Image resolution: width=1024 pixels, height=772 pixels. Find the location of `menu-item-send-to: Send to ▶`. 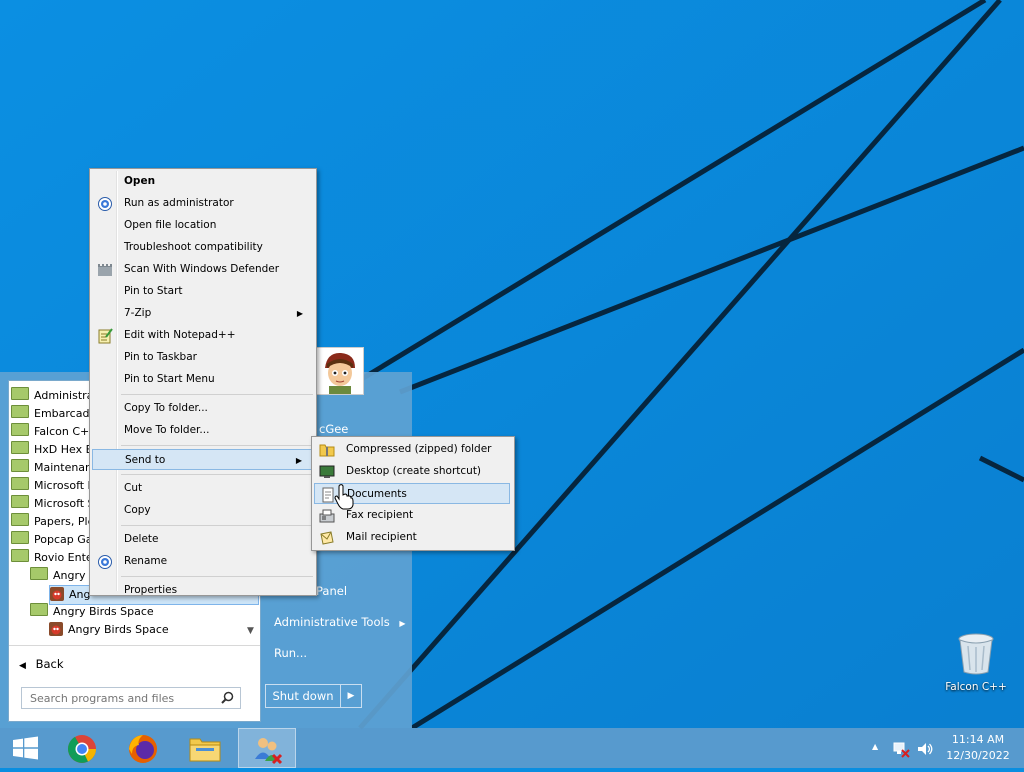

menu-item-send-to: Send to ▶ is located at coordinates (202, 459).